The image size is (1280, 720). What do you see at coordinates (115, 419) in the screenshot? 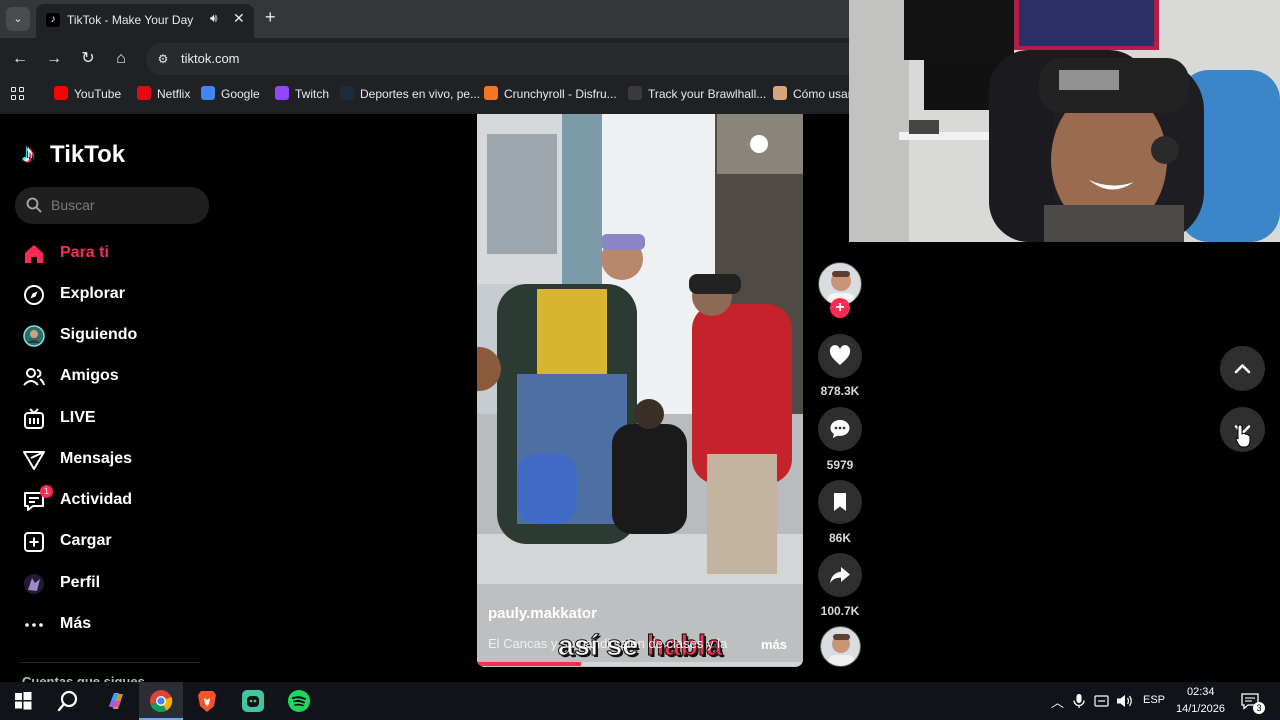
I see `sidebar-item-live: LIVE` at bounding box center [115, 419].